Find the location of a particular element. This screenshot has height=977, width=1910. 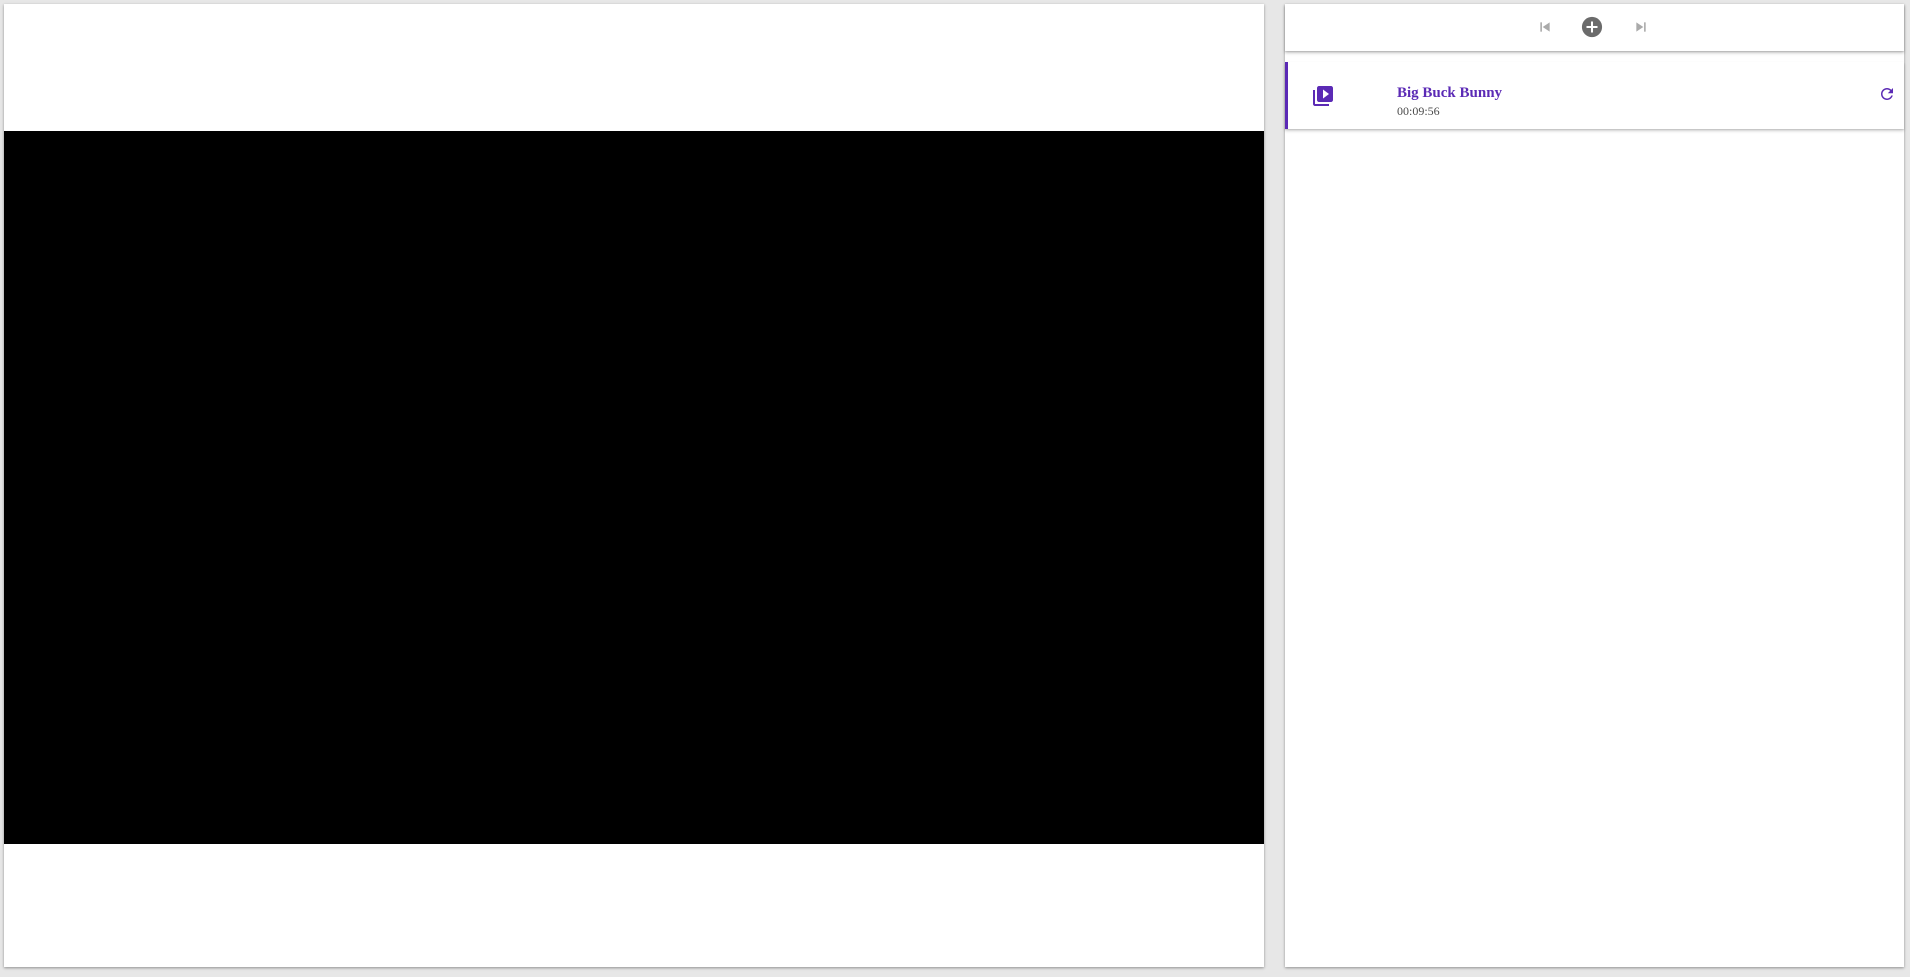

skip-previous-icon is located at coordinates (1545, 27).